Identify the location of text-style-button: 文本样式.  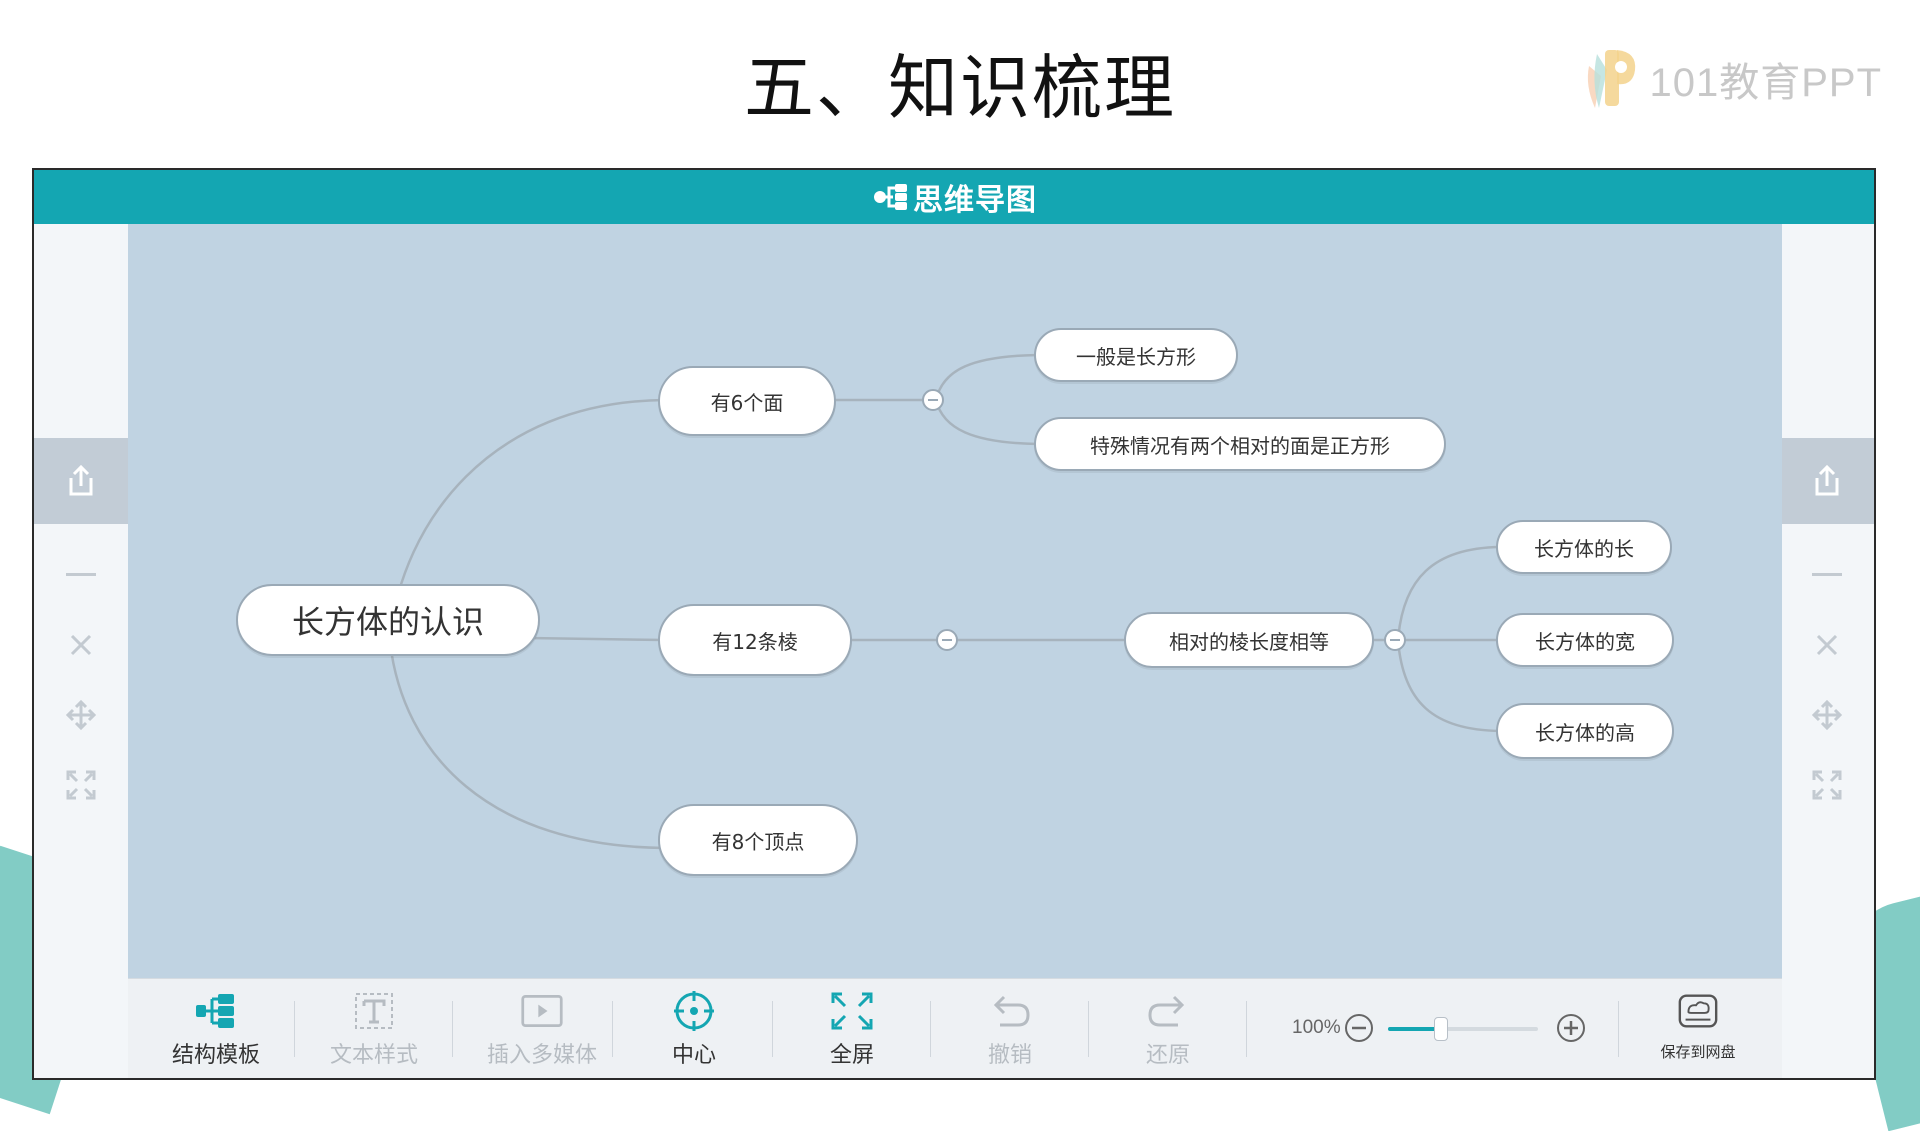
(374, 1031).